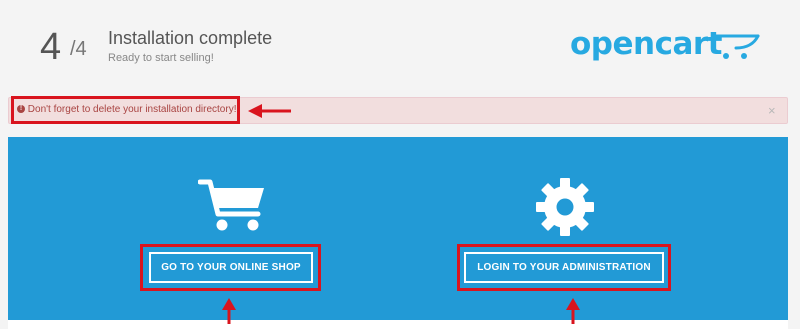  Describe the element at coordinates (231, 205) in the screenshot. I see `shopping-cart-icon` at that location.